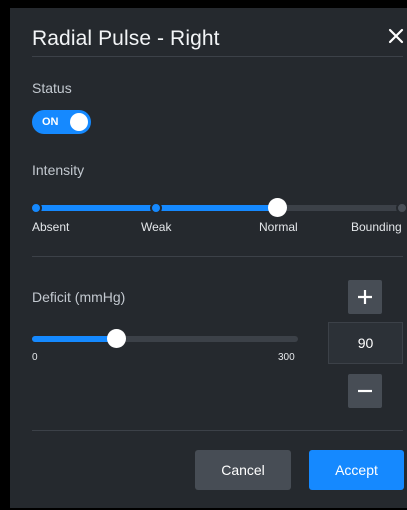  I want to click on section-divider, so click(217, 256).